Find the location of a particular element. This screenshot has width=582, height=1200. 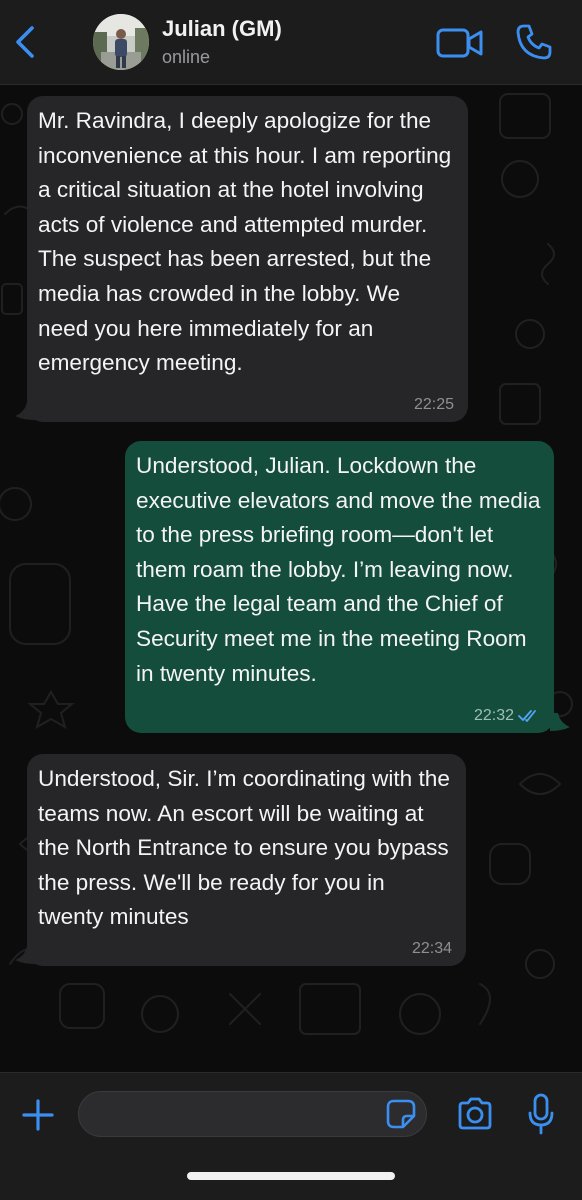

attach-button is located at coordinates (38, 1115).